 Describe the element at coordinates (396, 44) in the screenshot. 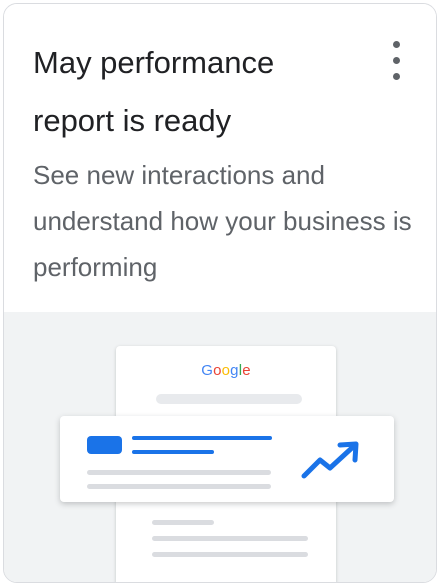

I see `more-vert-icon` at that location.